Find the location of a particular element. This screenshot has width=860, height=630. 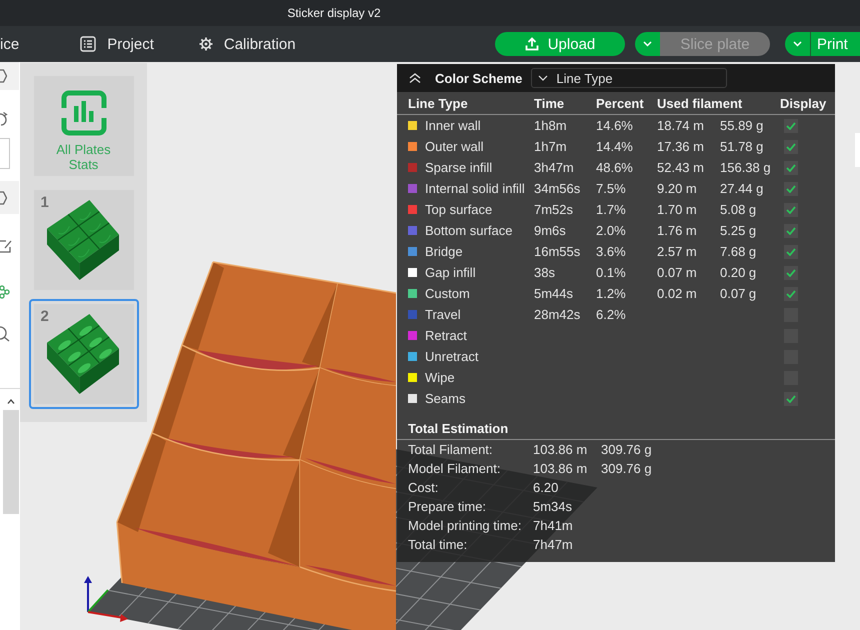

total-label: Model Filament: is located at coordinates (454, 468).